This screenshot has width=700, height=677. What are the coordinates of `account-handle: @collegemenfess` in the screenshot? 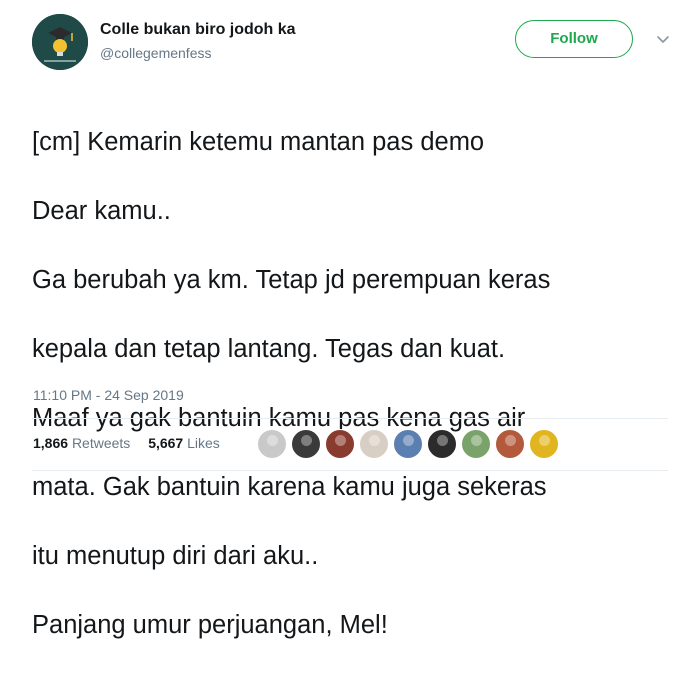 It's located at (156, 53).